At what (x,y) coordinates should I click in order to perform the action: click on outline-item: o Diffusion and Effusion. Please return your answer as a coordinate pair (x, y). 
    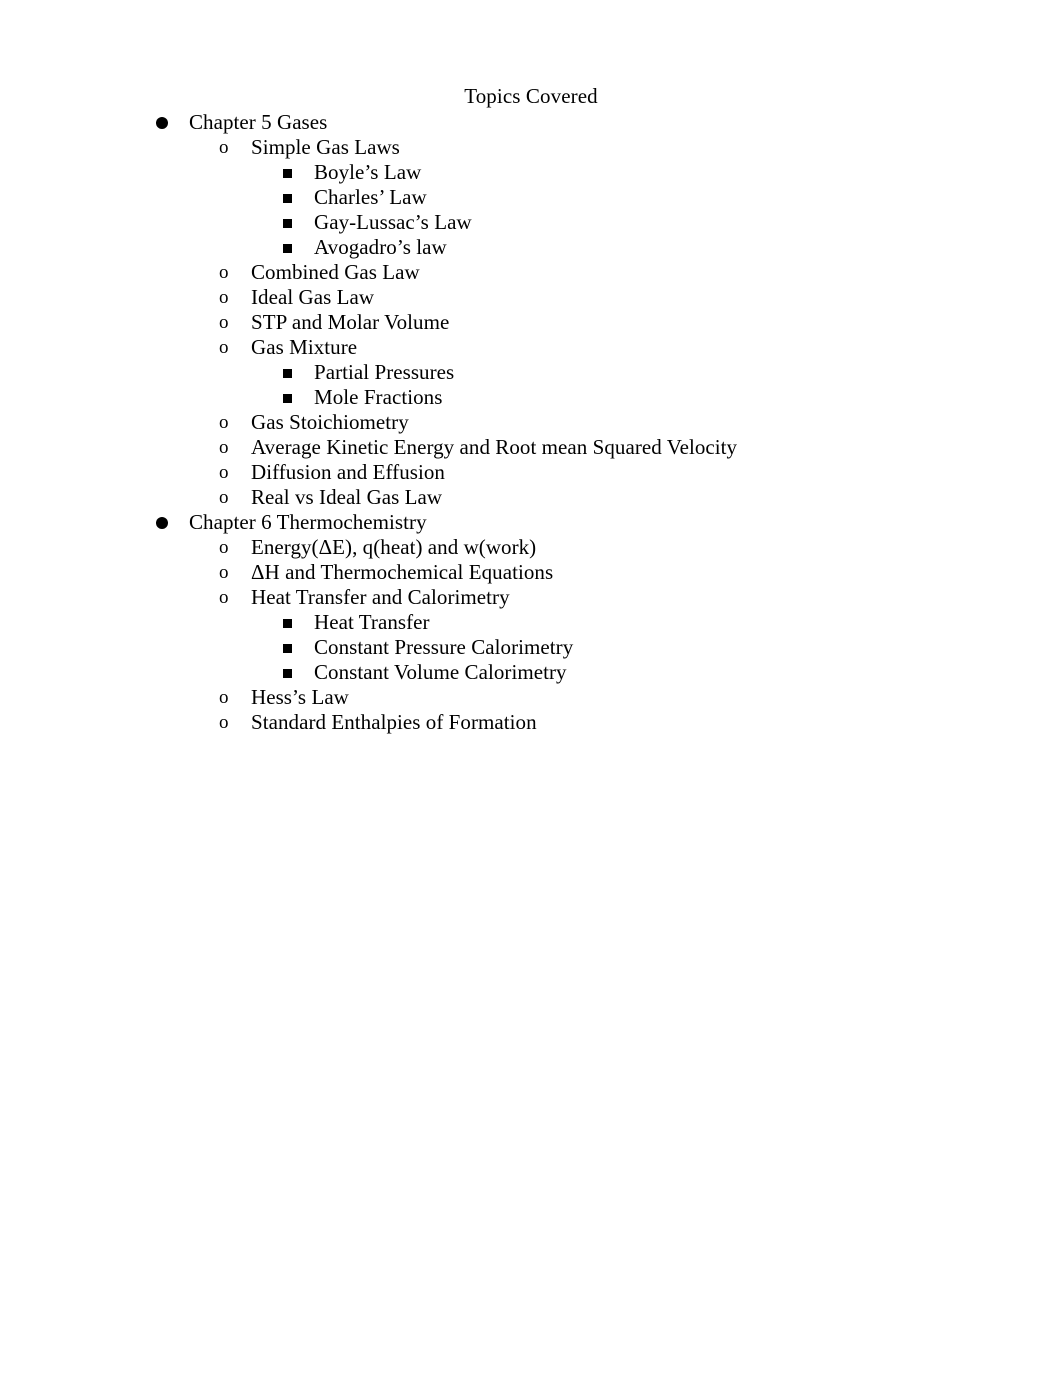
    Looking at the image, I should click on (531, 472).